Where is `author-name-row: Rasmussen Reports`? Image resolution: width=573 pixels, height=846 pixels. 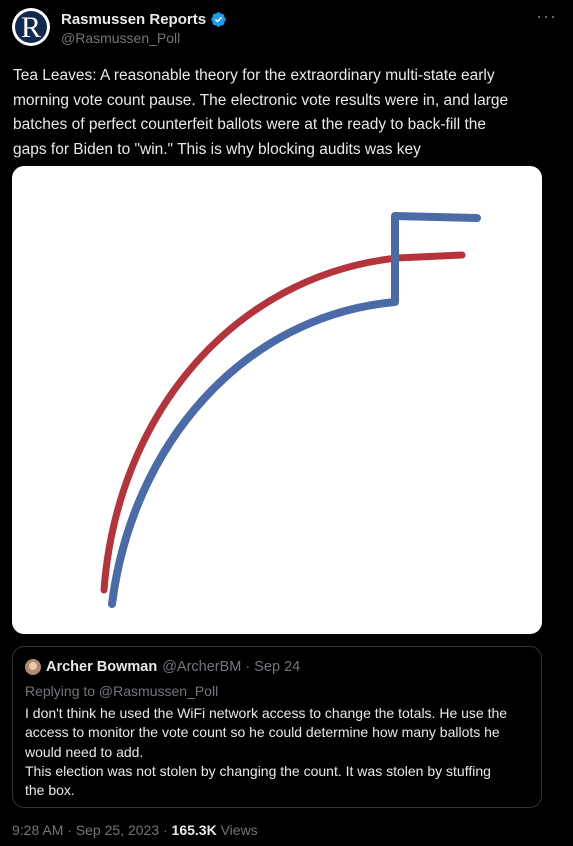 author-name-row: Rasmussen Reports is located at coordinates (144, 19).